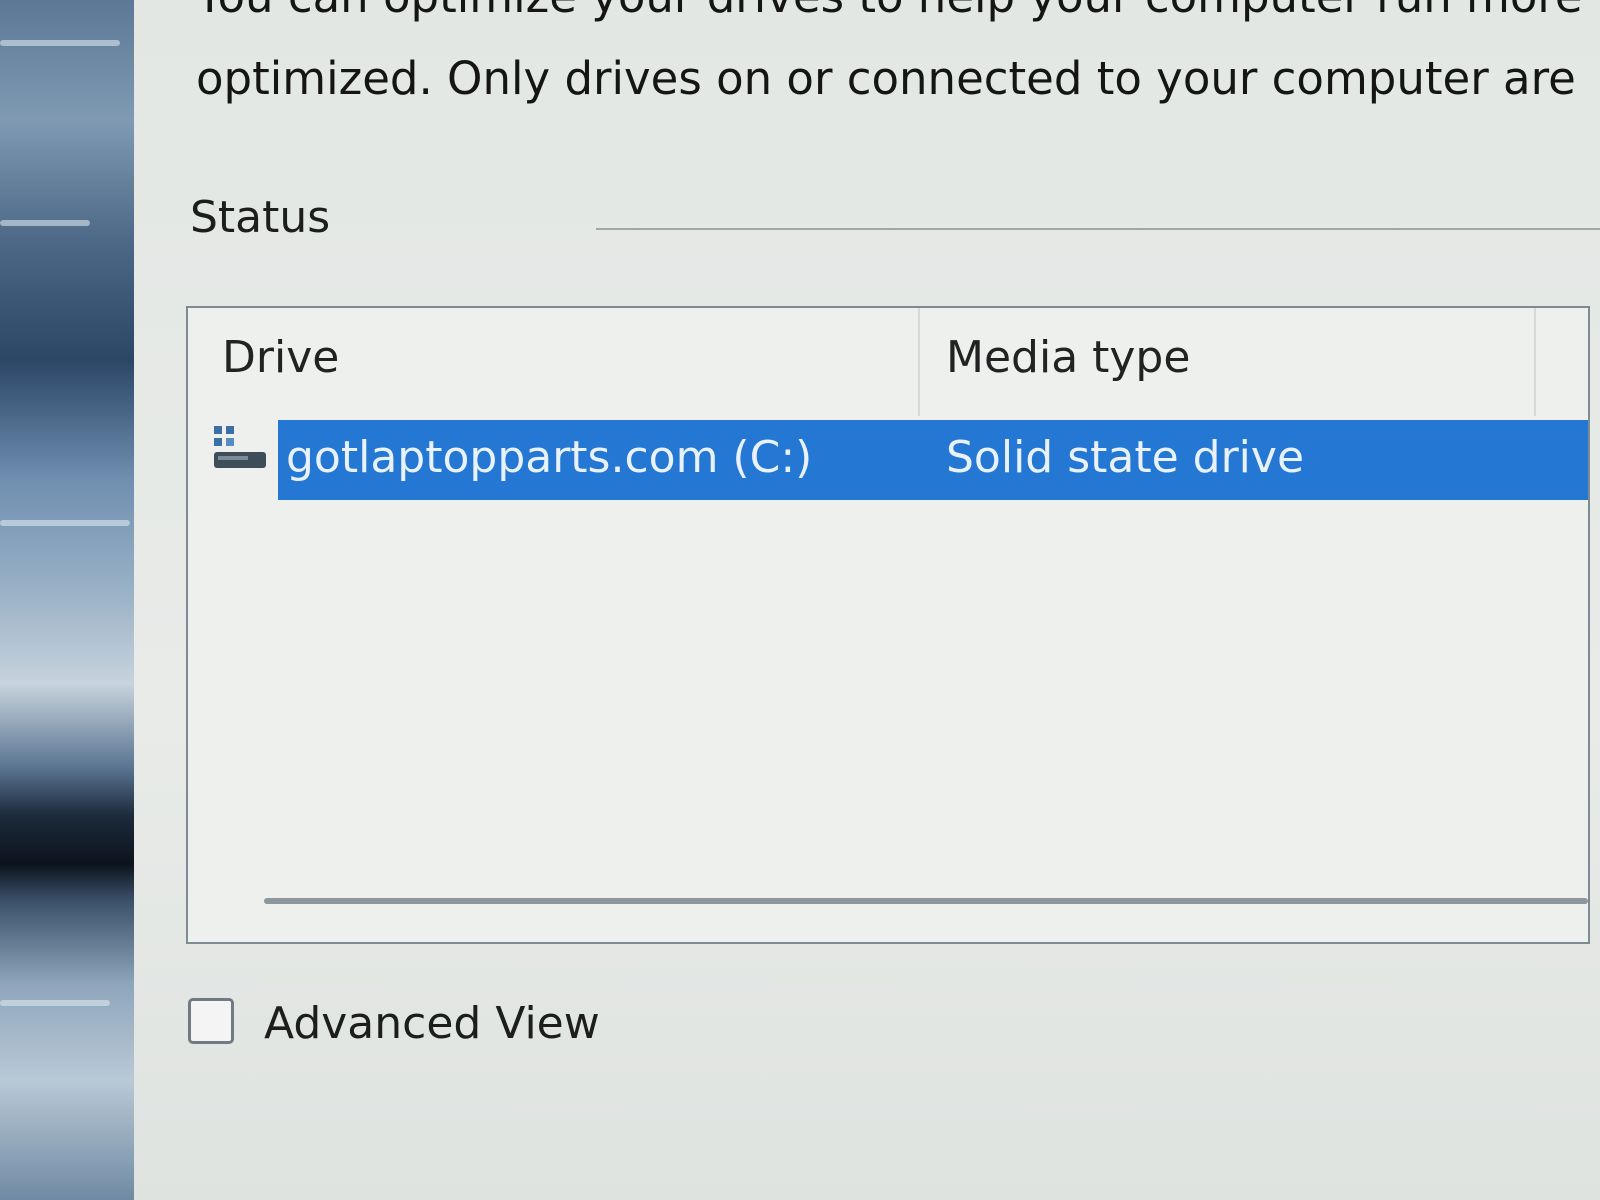 This screenshot has width=1600, height=1200. What do you see at coordinates (549, 457) in the screenshot?
I see `drive-name-cell: gotlaptopparts.com (C:)` at bounding box center [549, 457].